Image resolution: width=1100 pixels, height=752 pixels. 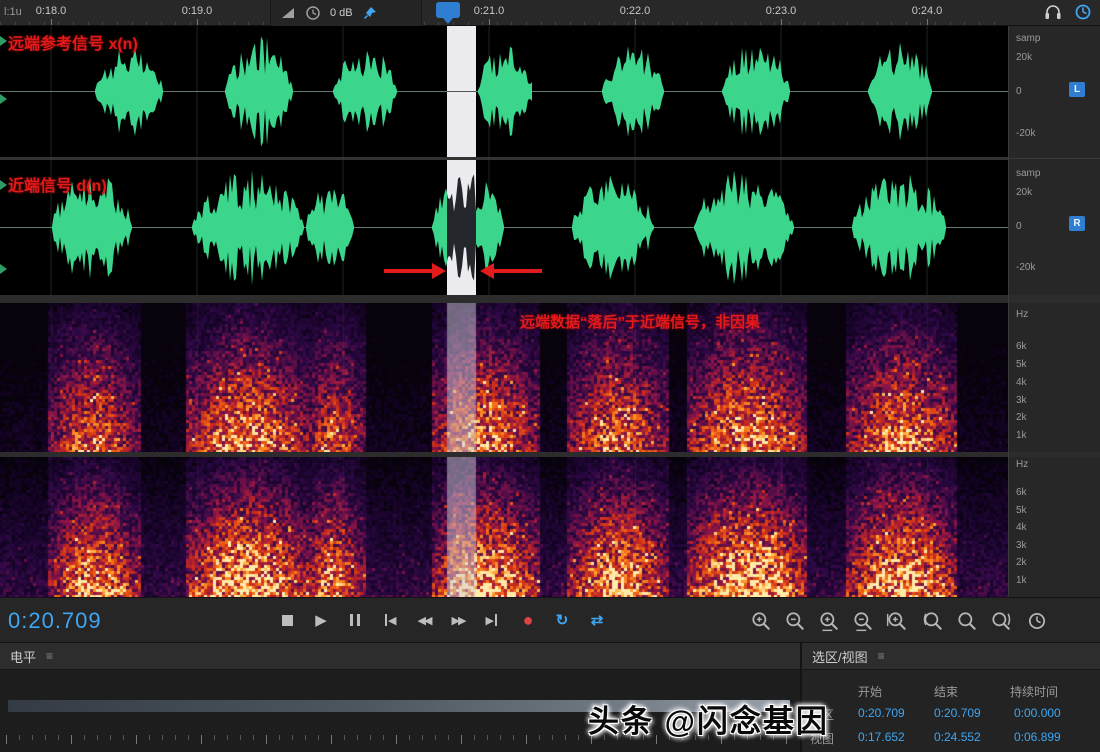 What do you see at coordinates (288, 13) in the screenshot?
I see `volume-fader-icon` at bounding box center [288, 13].